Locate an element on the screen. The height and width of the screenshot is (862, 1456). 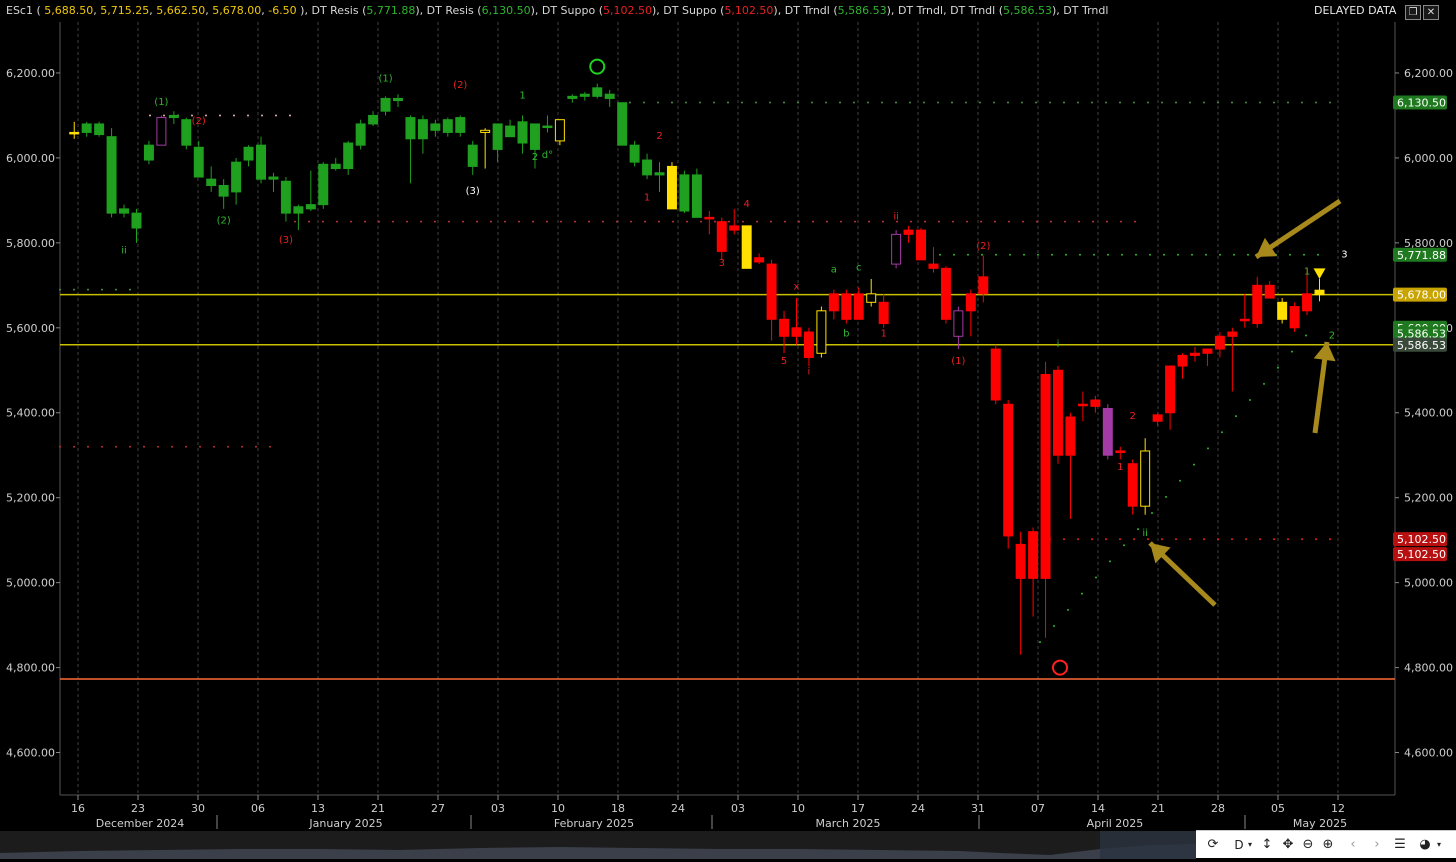
legend-indicator-6: DT Trndl, is located at coordinates (924, 10).